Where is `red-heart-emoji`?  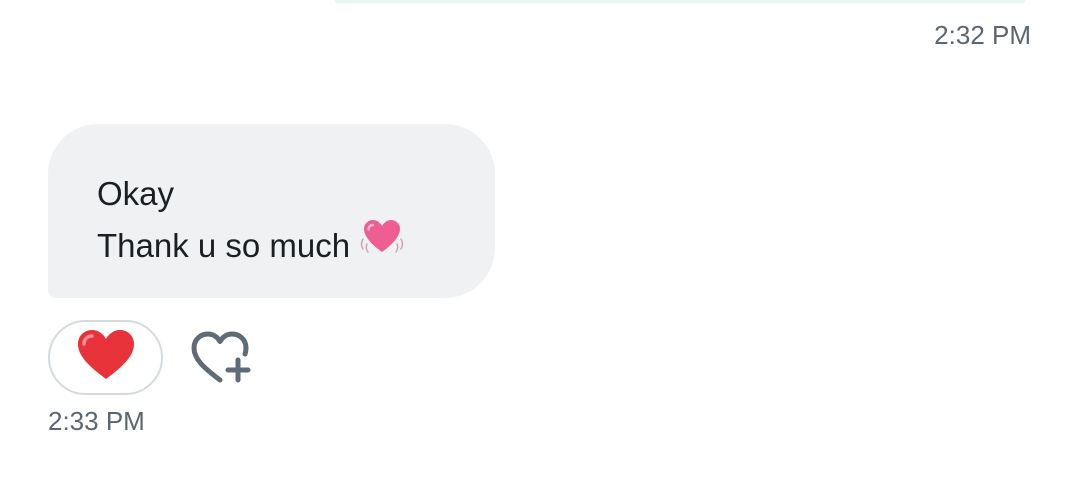
red-heart-emoji is located at coordinates (106, 357).